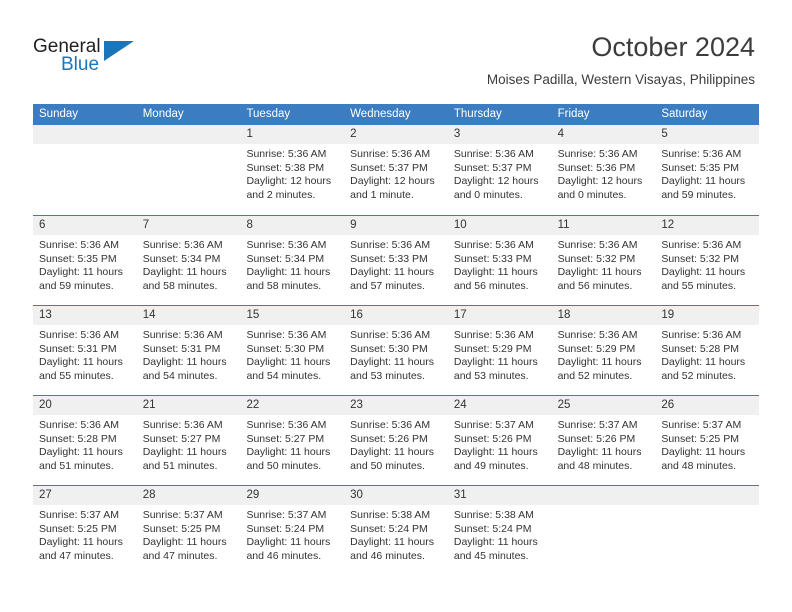 This screenshot has width=792, height=612. I want to click on daylight-text: Daylight: 11 hours and 56 minutes., so click(599, 279).